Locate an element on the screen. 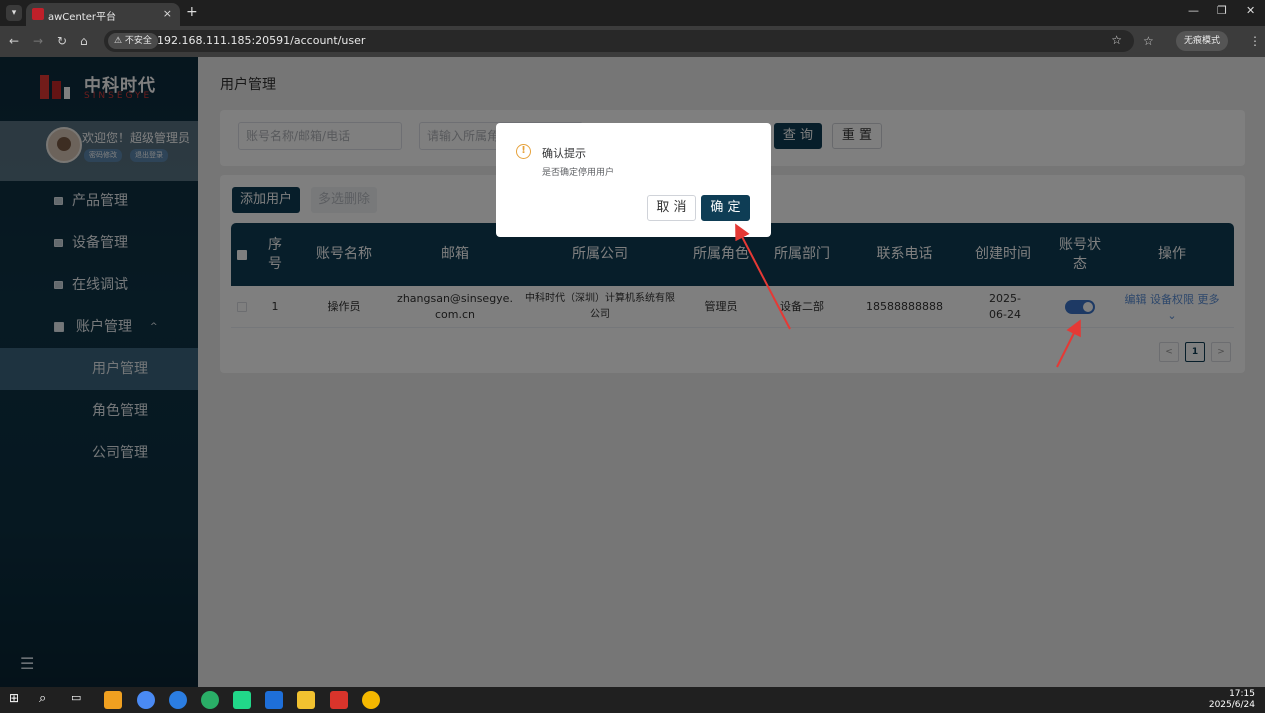 This screenshot has width=1265, height=713. arrow-to-confirm is located at coordinates (763, 276).